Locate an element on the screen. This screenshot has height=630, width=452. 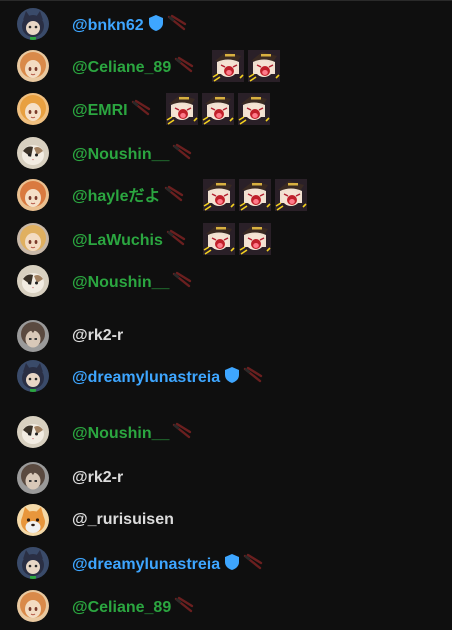
author-chip: @hayleだよ is located at coordinates (128, 197).